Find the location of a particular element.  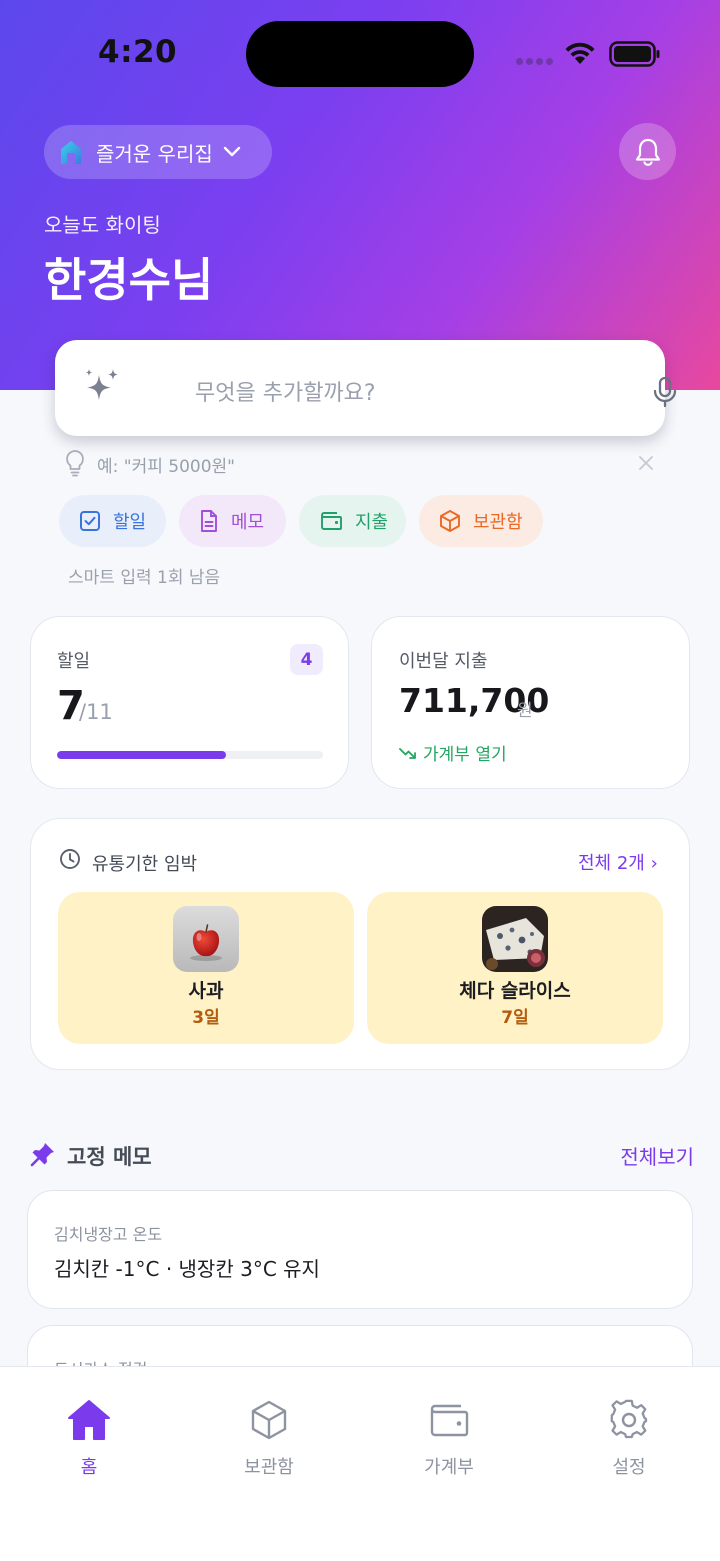

clock-icon is located at coordinates (70, 859).